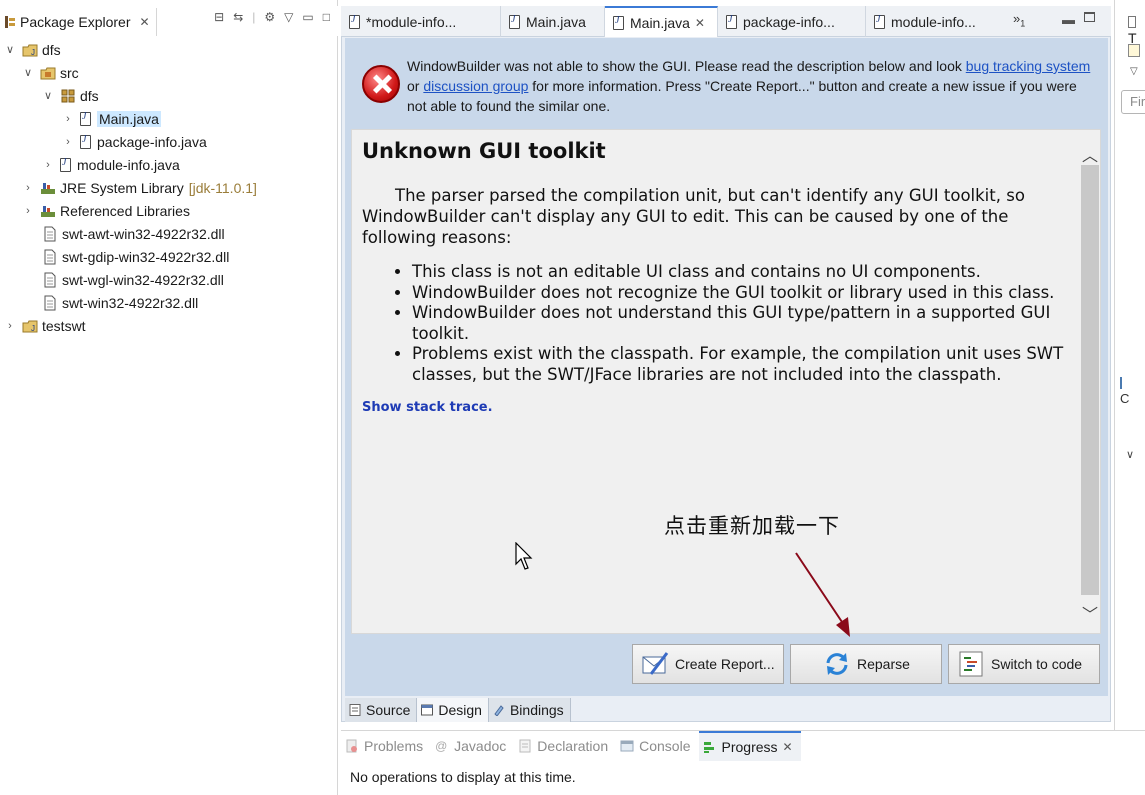  I want to click on tree-item-label: swt-awt-win32-4922r32.dll, so click(143, 233).